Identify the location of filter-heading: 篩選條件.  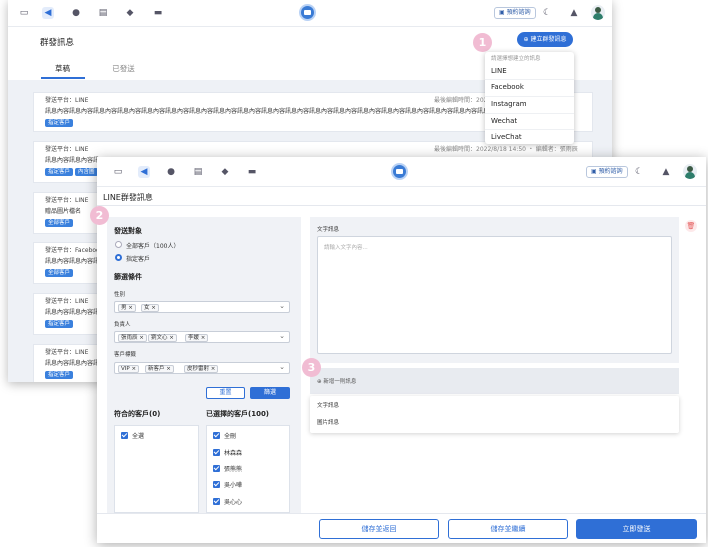
(128, 277).